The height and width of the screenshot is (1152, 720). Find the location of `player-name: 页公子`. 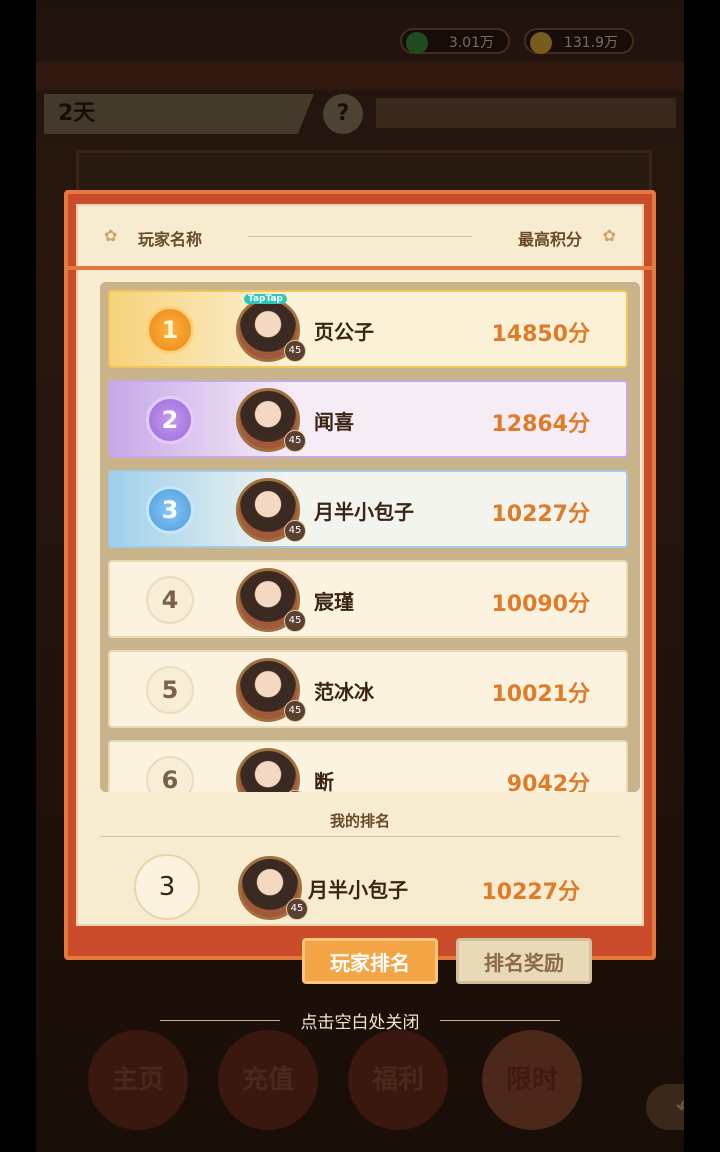

player-name: 页公子 is located at coordinates (344, 332).